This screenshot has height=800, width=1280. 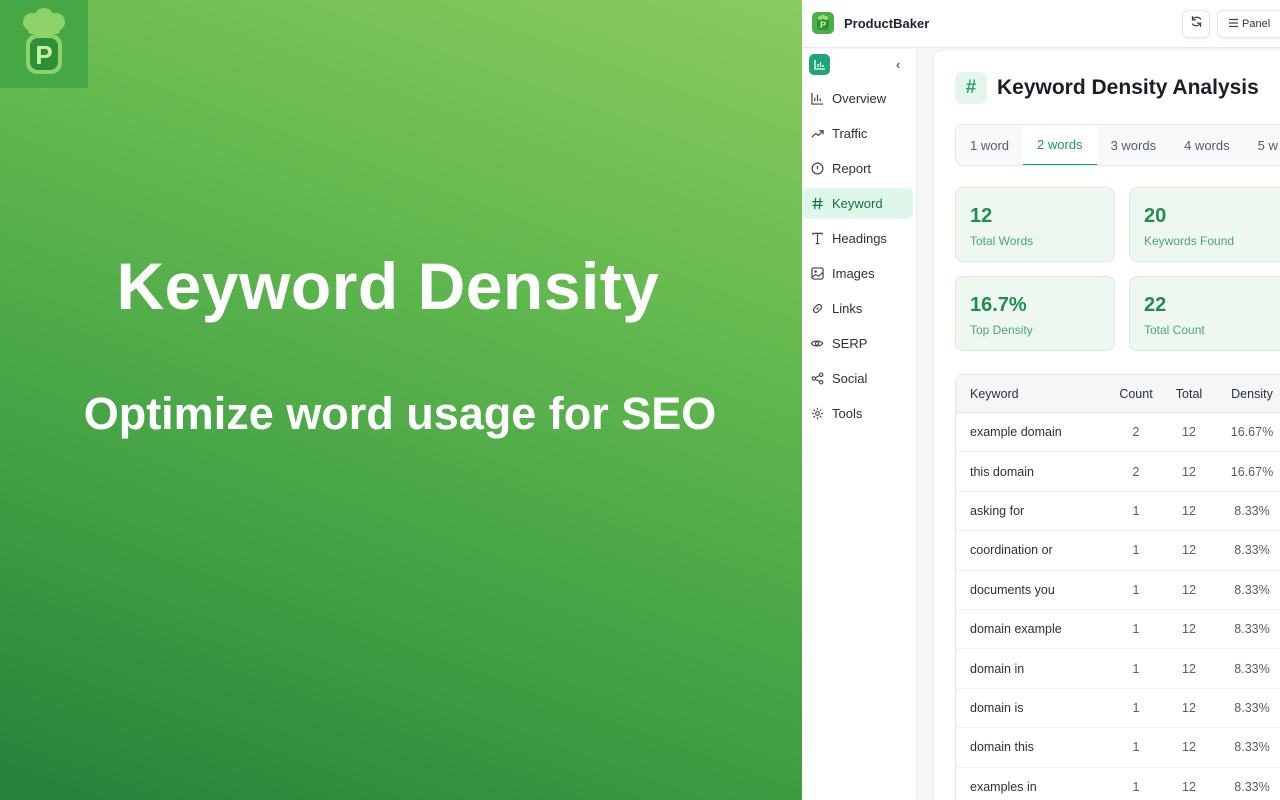 I want to click on sidebar-item-serp: SERP, so click(x=858, y=343).